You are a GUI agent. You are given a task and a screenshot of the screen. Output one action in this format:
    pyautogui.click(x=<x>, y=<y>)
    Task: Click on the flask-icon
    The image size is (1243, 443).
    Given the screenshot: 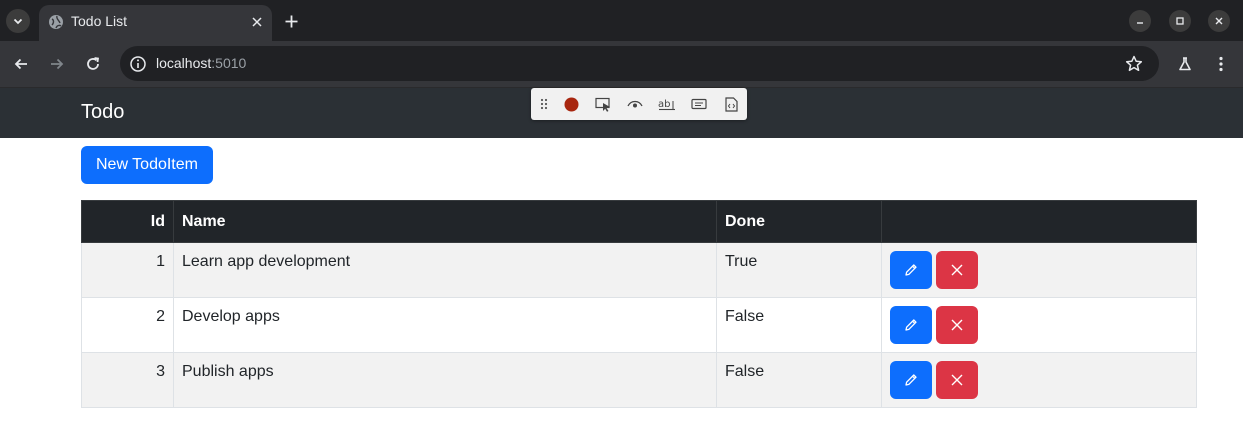 What is the action you would take?
    pyautogui.click(x=1185, y=64)
    